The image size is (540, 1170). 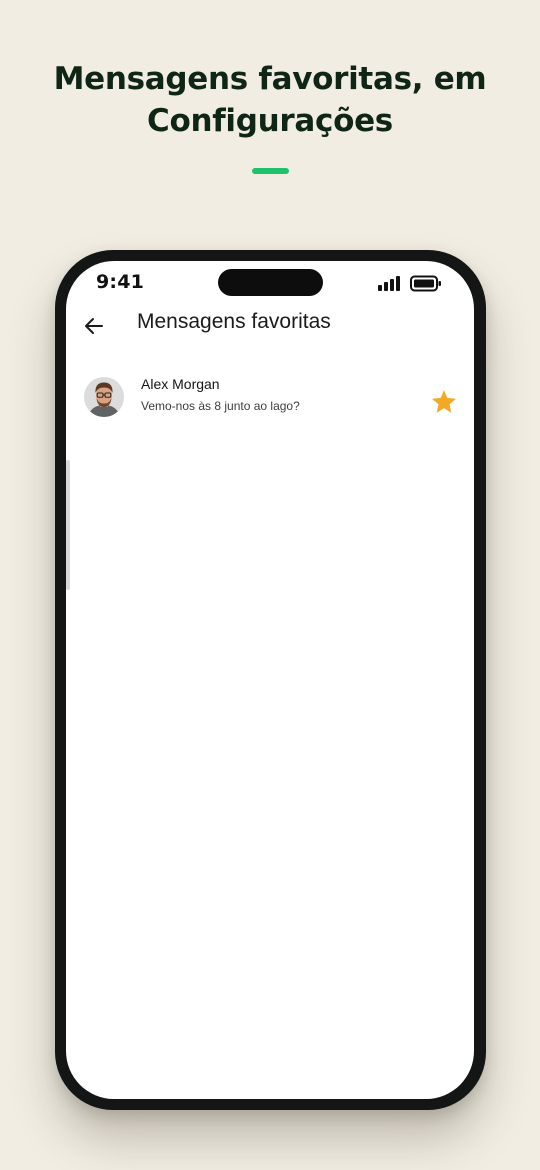 I want to click on battery-icon, so click(x=425, y=283).